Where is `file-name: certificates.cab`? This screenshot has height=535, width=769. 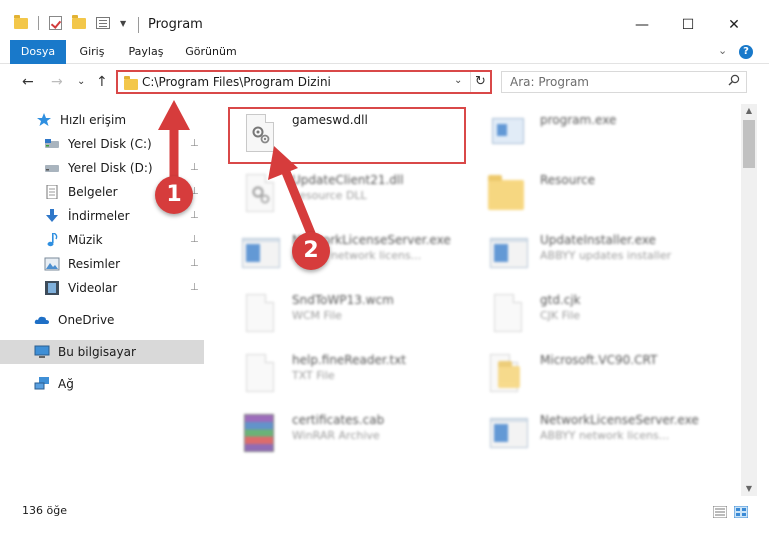 file-name: certificates.cab is located at coordinates (338, 420).